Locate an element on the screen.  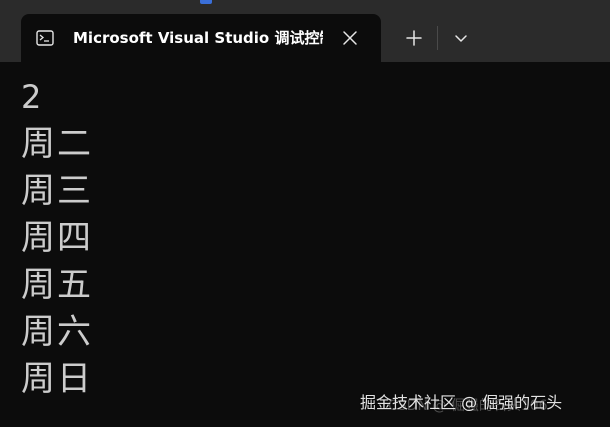
plus-icon is located at coordinates (414, 39).